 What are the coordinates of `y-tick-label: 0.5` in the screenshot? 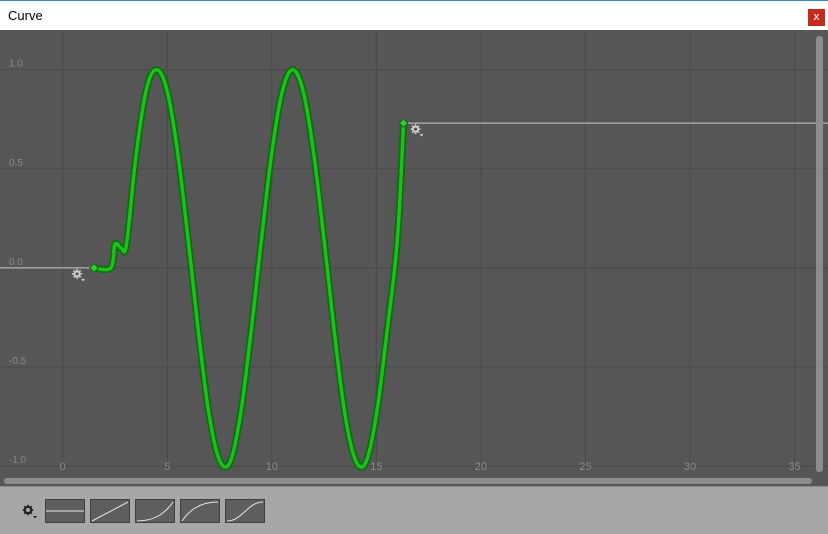 It's located at (16, 163).